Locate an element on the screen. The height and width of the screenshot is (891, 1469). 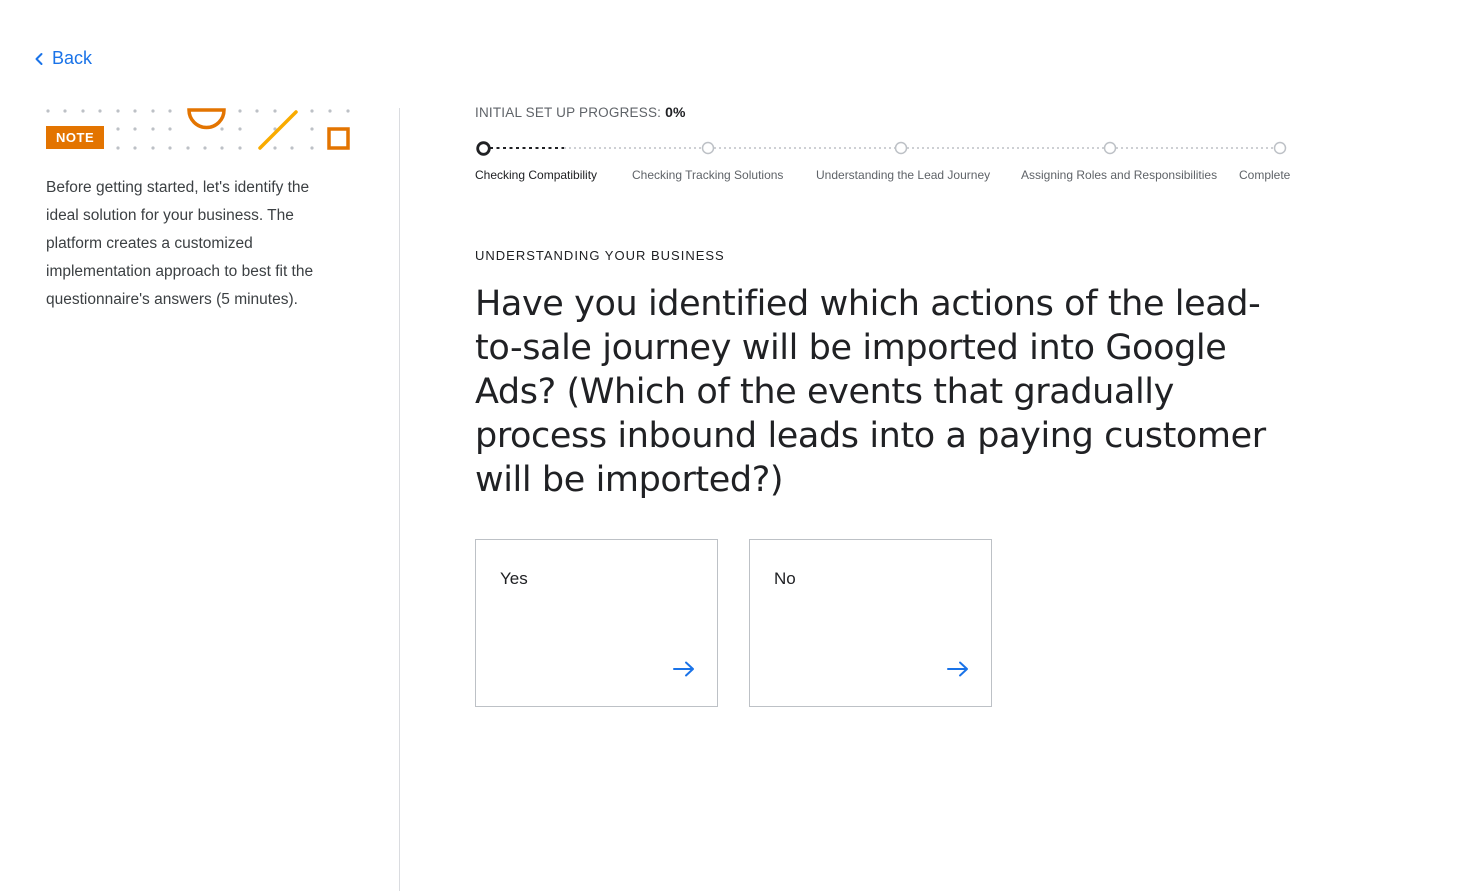
note-badge: NOTE is located at coordinates (75, 137).